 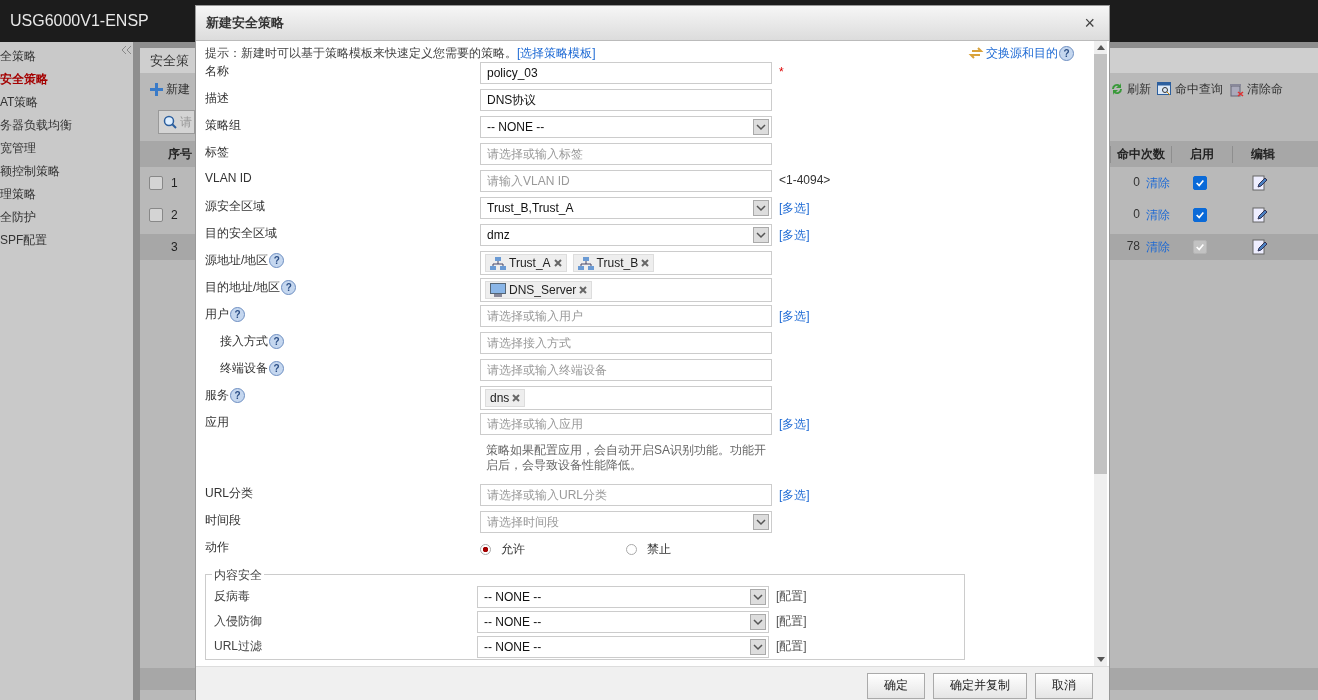 What do you see at coordinates (1100, 47) in the screenshot?
I see `scroll-up-icon` at bounding box center [1100, 47].